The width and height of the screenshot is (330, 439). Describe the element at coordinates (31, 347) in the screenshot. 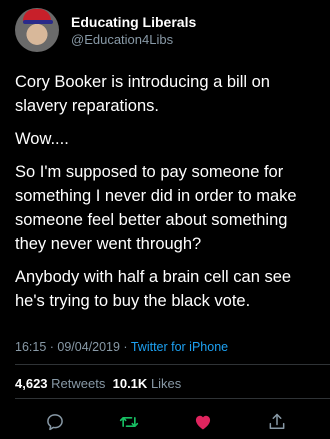

I see `tweet-time: 16:15` at that location.